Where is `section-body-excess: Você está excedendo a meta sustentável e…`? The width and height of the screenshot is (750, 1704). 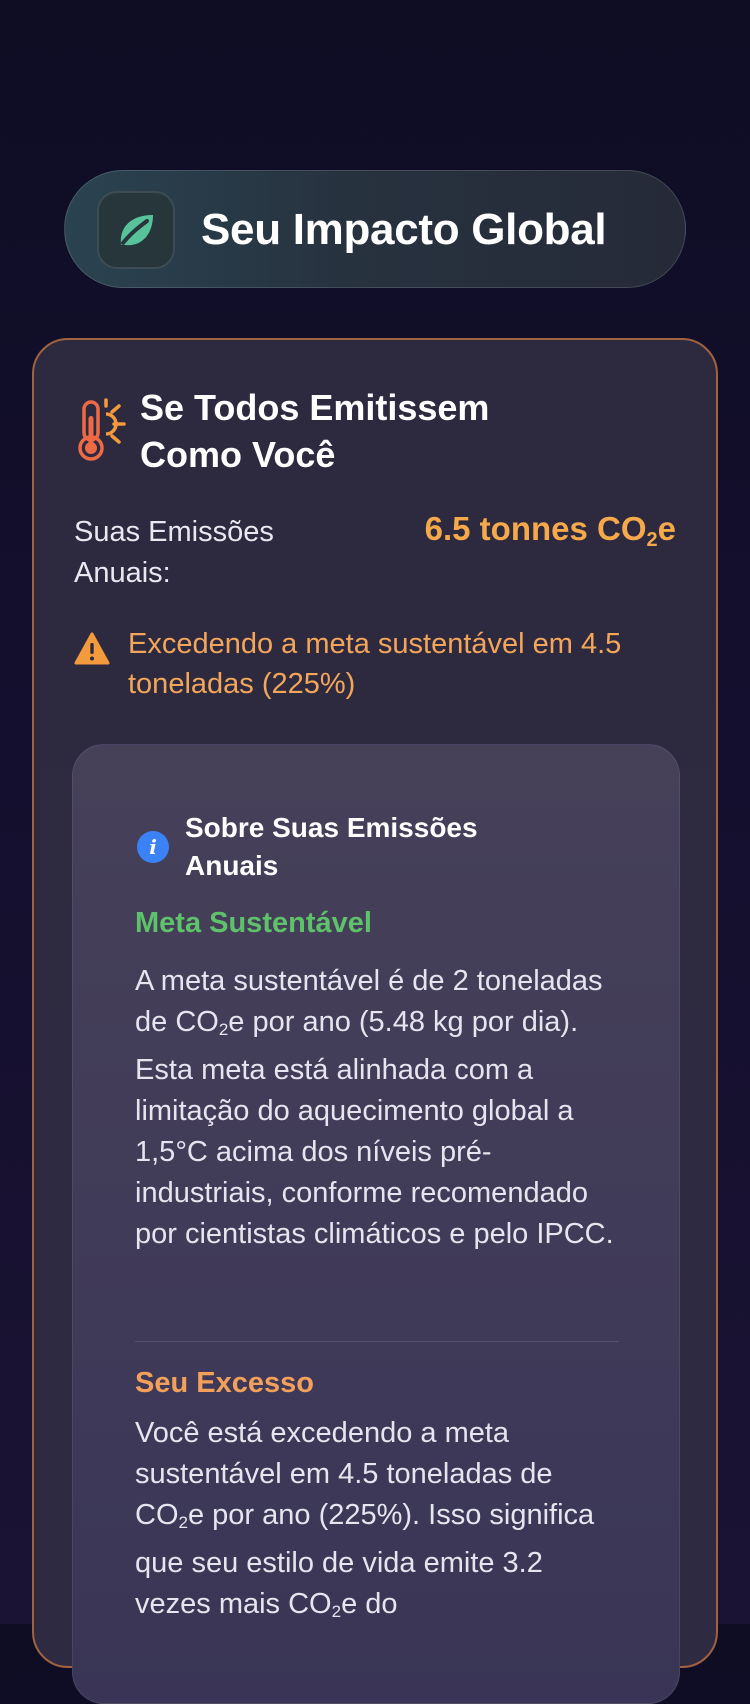
section-body-excess: Você está excedendo a meta sustentável e… is located at coordinates (365, 1519).